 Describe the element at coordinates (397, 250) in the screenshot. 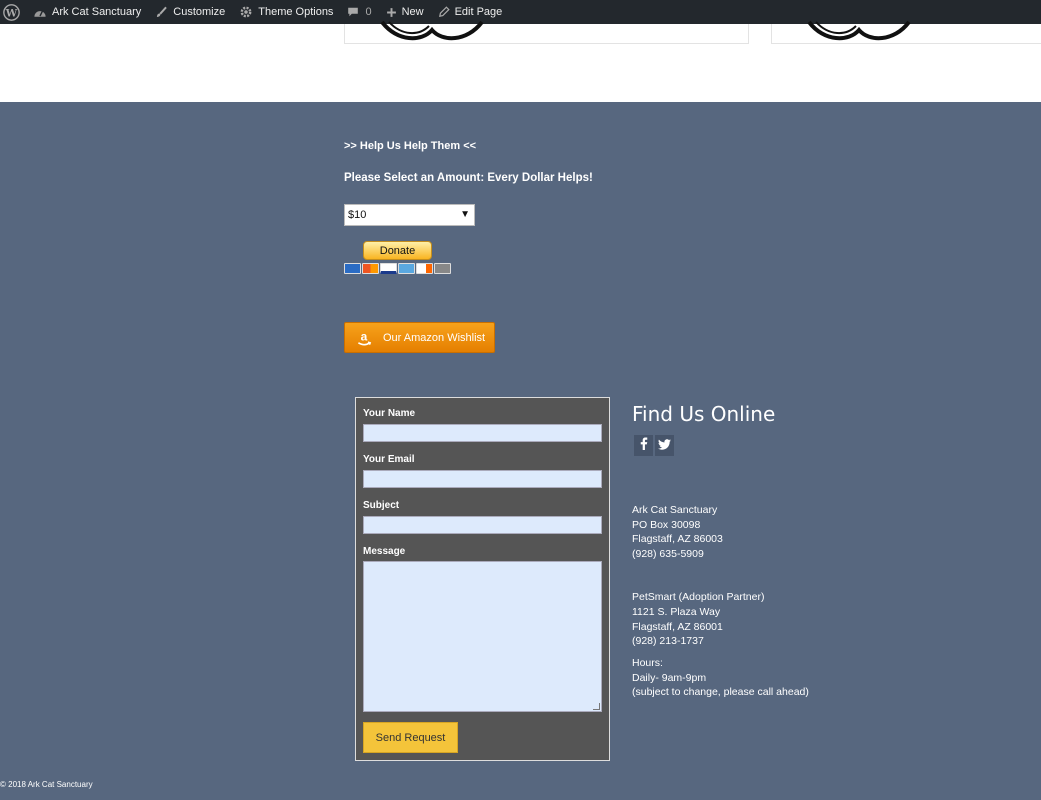

I see `donate-button: Donate` at that location.